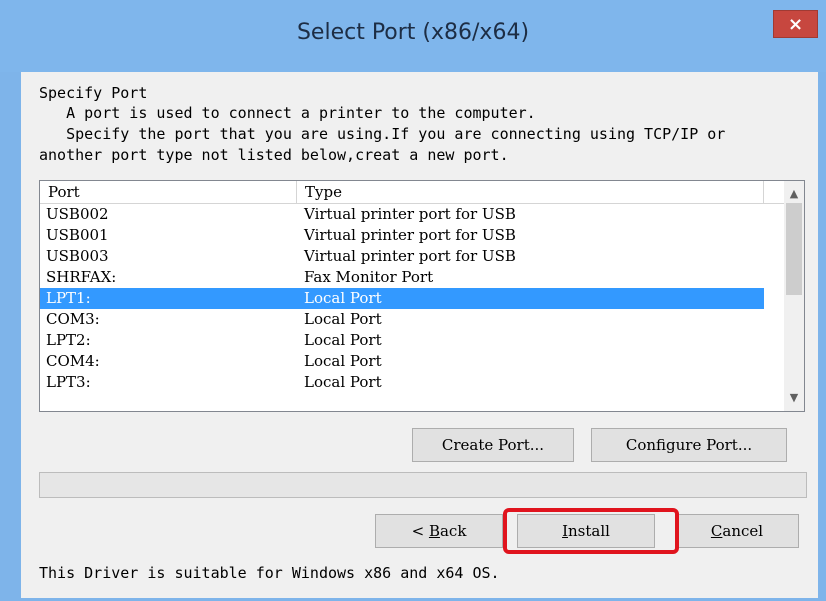 The height and width of the screenshot is (601, 826). Describe the element at coordinates (168, 192) in the screenshot. I see `column-header-port: Port` at that location.